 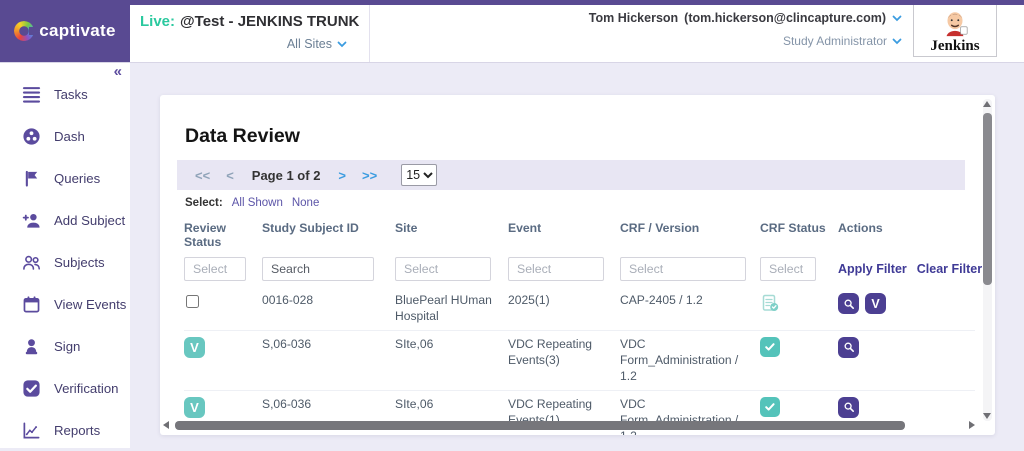 I want to click on sidebar-item-label: Verification, so click(x=86, y=388).